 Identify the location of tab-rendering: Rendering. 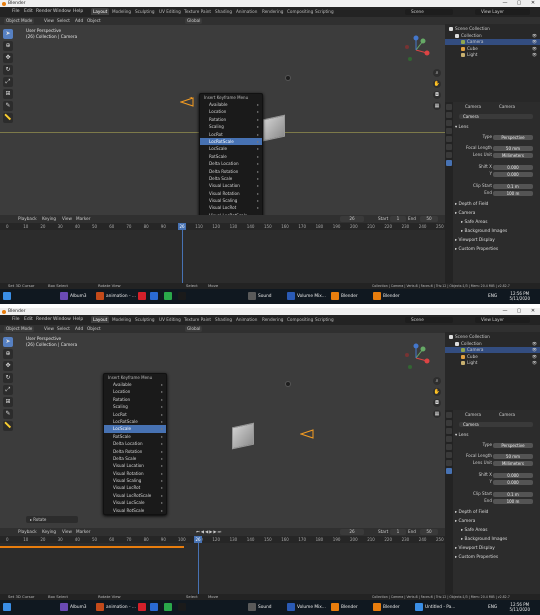
(272, 11).